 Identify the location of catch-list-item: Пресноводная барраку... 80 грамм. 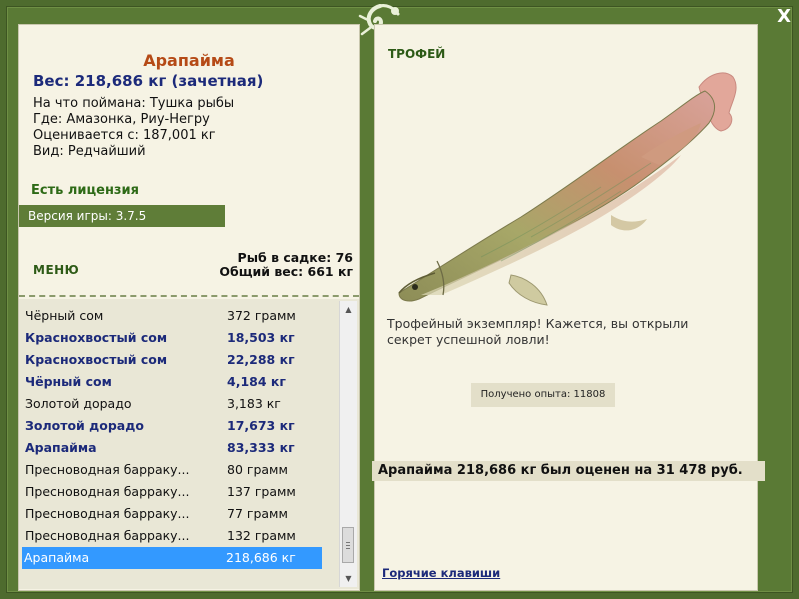
(173, 470).